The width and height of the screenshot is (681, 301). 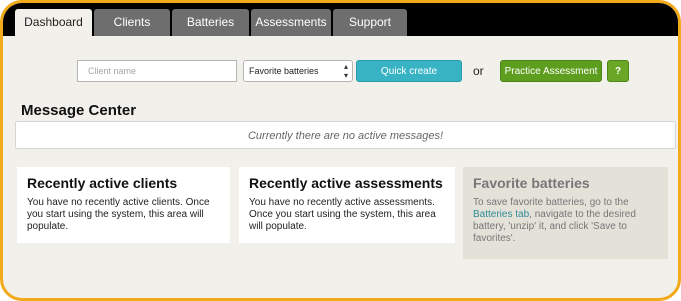 What do you see at coordinates (102, 183) in the screenshot?
I see `recent-clients-title: Recently active clients` at bounding box center [102, 183].